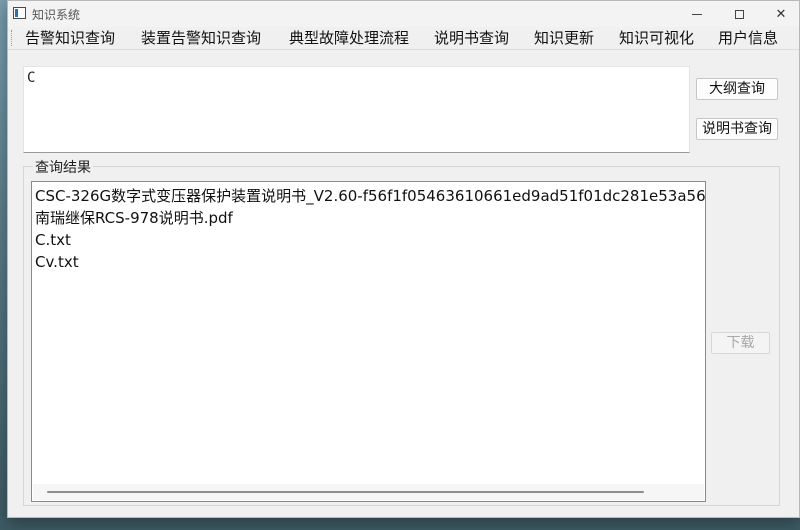 This screenshot has height=530, width=800. Describe the element at coordinates (134, 218) in the screenshot. I see `list-item: 南瑞继保RCS-978说明书.pdf` at that location.